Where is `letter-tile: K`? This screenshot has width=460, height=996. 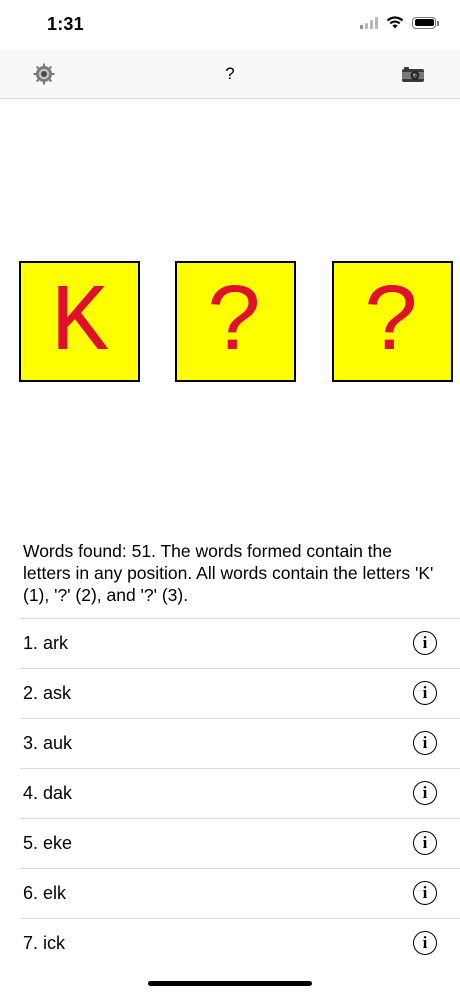
letter-tile: K is located at coordinates (79, 321).